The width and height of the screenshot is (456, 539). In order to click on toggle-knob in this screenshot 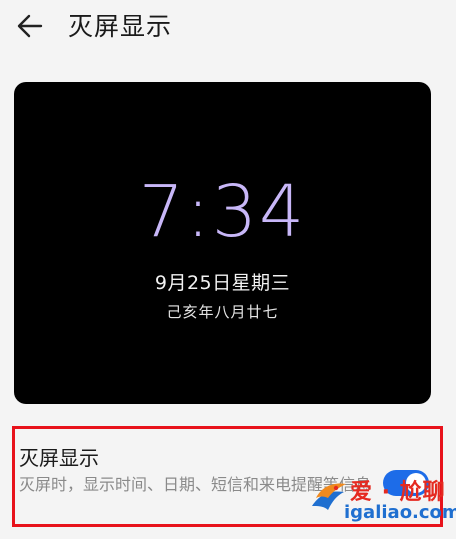, I will do `click(416, 483)`.